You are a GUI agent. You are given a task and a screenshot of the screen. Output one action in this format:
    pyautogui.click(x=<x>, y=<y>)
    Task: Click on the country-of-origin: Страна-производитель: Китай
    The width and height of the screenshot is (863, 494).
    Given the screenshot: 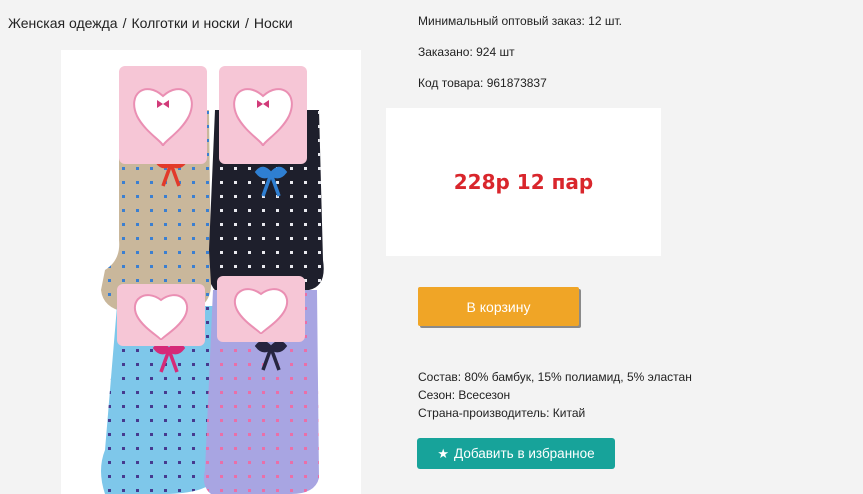 What is the action you would take?
    pyautogui.click(x=502, y=413)
    